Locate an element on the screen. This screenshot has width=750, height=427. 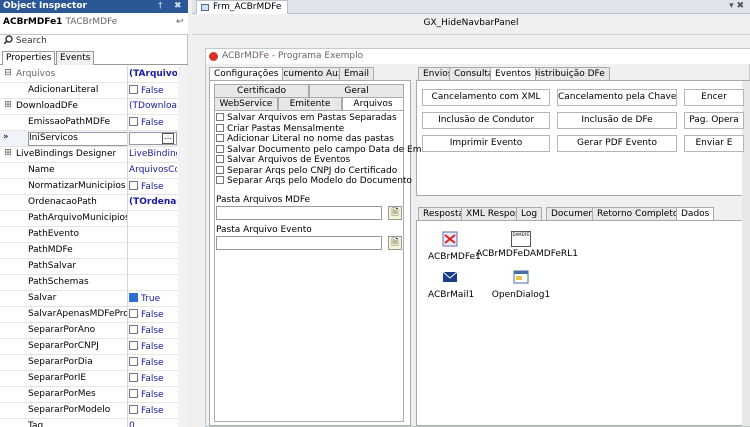
property-row: PathSalvar is located at coordinates (89, 267).